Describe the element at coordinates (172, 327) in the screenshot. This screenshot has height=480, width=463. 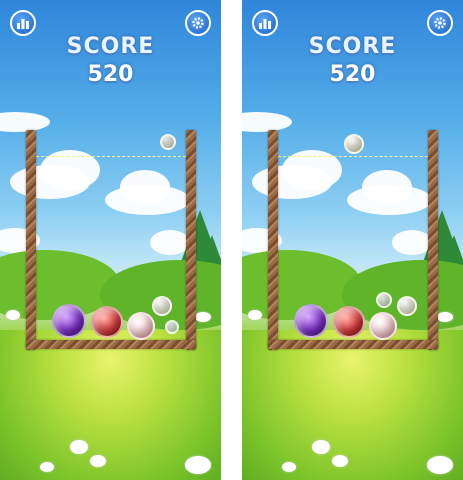
I see `orb-white-flower` at that location.